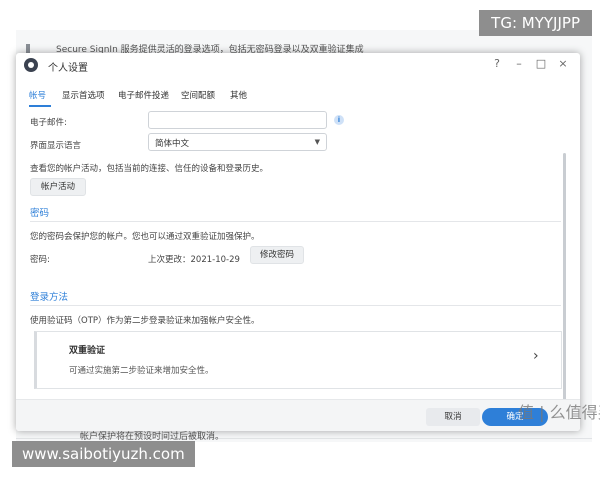 This screenshot has width=600, height=480. I want to click on cancel-button: 取消, so click(453, 417).